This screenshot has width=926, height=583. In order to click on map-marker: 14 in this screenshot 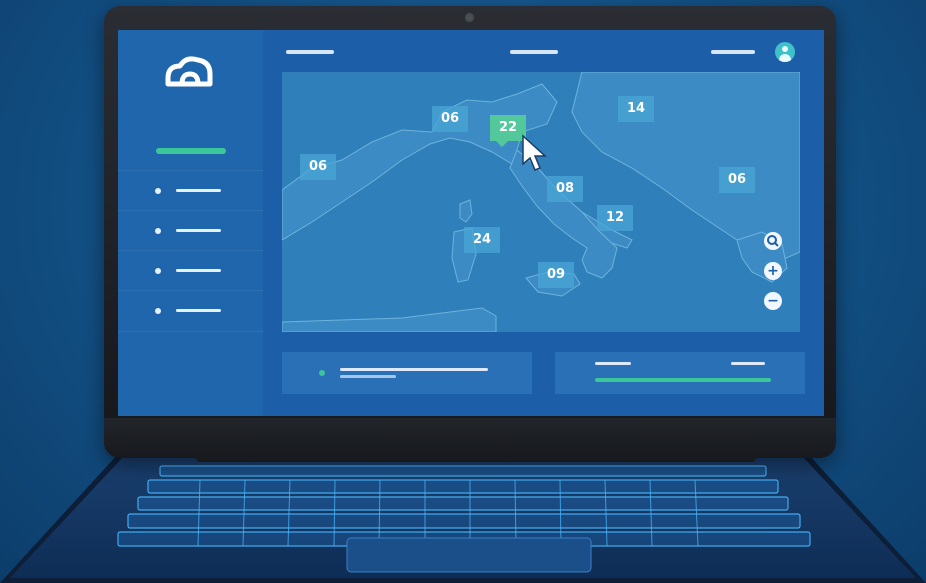, I will do `click(636, 109)`.